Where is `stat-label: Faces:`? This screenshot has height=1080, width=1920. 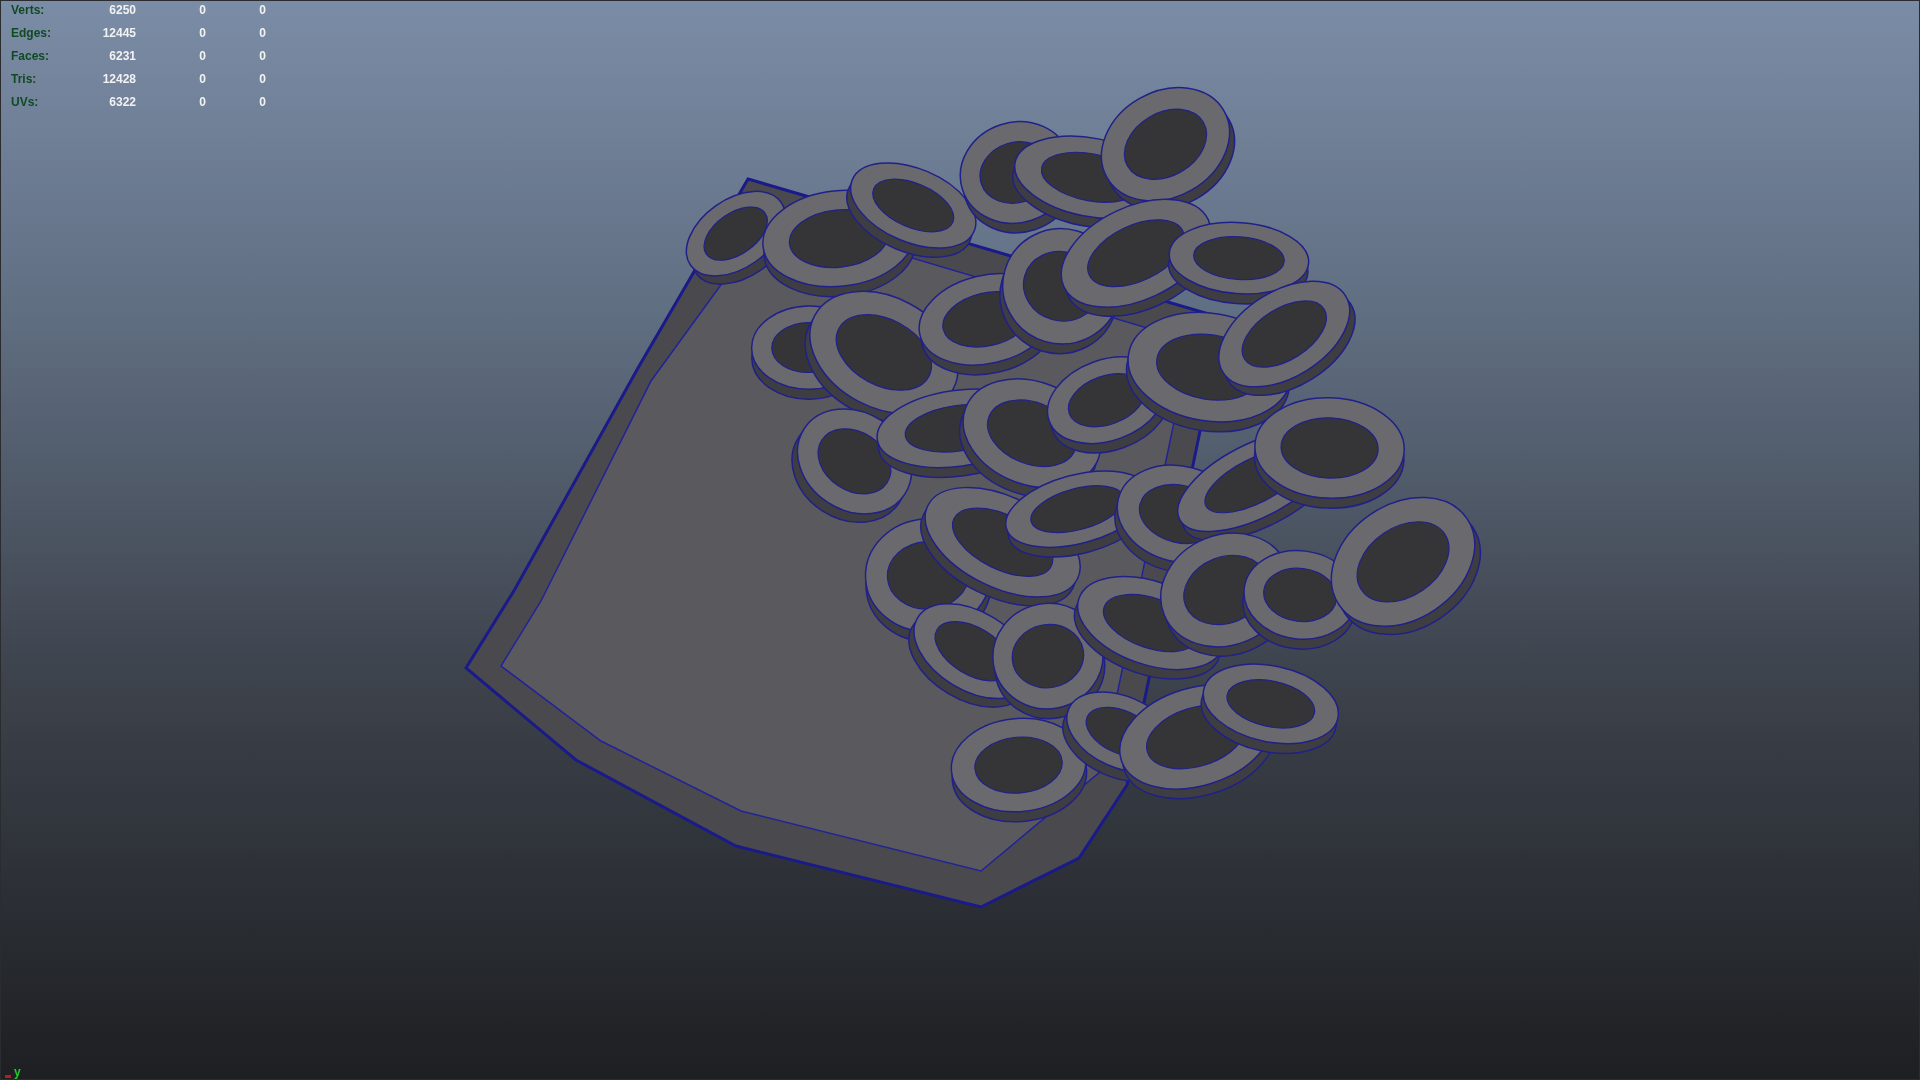 stat-label: Faces: is located at coordinates (31, 56).